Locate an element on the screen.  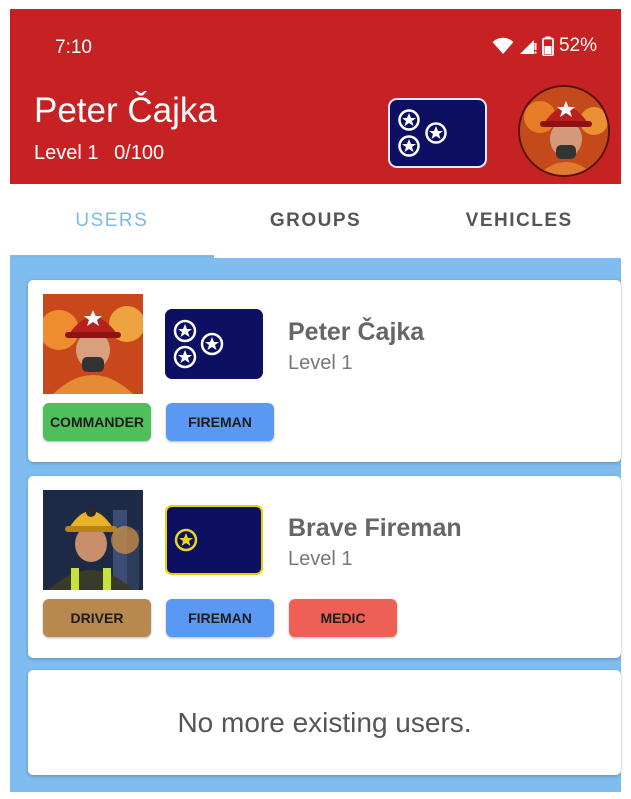
profile-avatar-button is located at coordinates (564, 131).